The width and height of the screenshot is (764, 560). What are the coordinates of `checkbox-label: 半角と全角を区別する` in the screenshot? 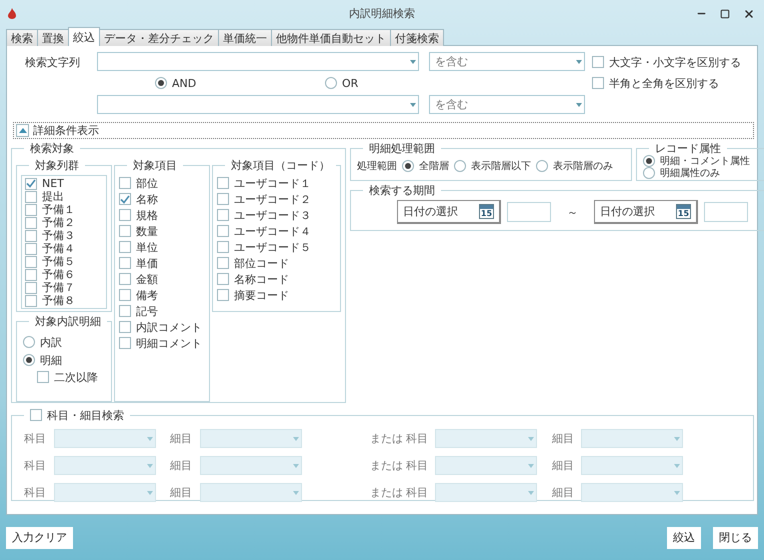 It's located at (664, 83).